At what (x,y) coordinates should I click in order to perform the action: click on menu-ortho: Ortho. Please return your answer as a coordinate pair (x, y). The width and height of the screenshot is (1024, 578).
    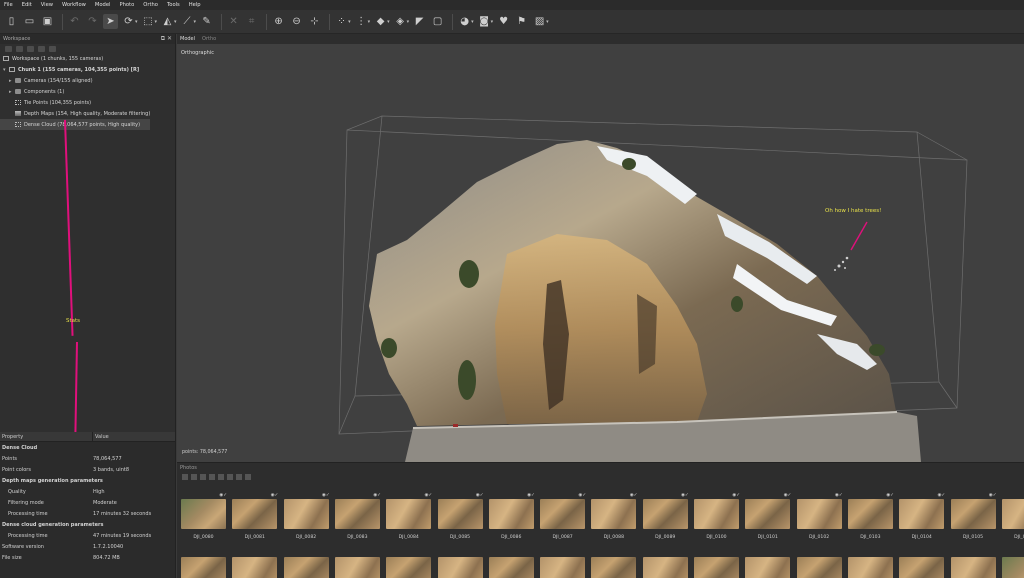
    Looking at the image, I should click on (150, 5).